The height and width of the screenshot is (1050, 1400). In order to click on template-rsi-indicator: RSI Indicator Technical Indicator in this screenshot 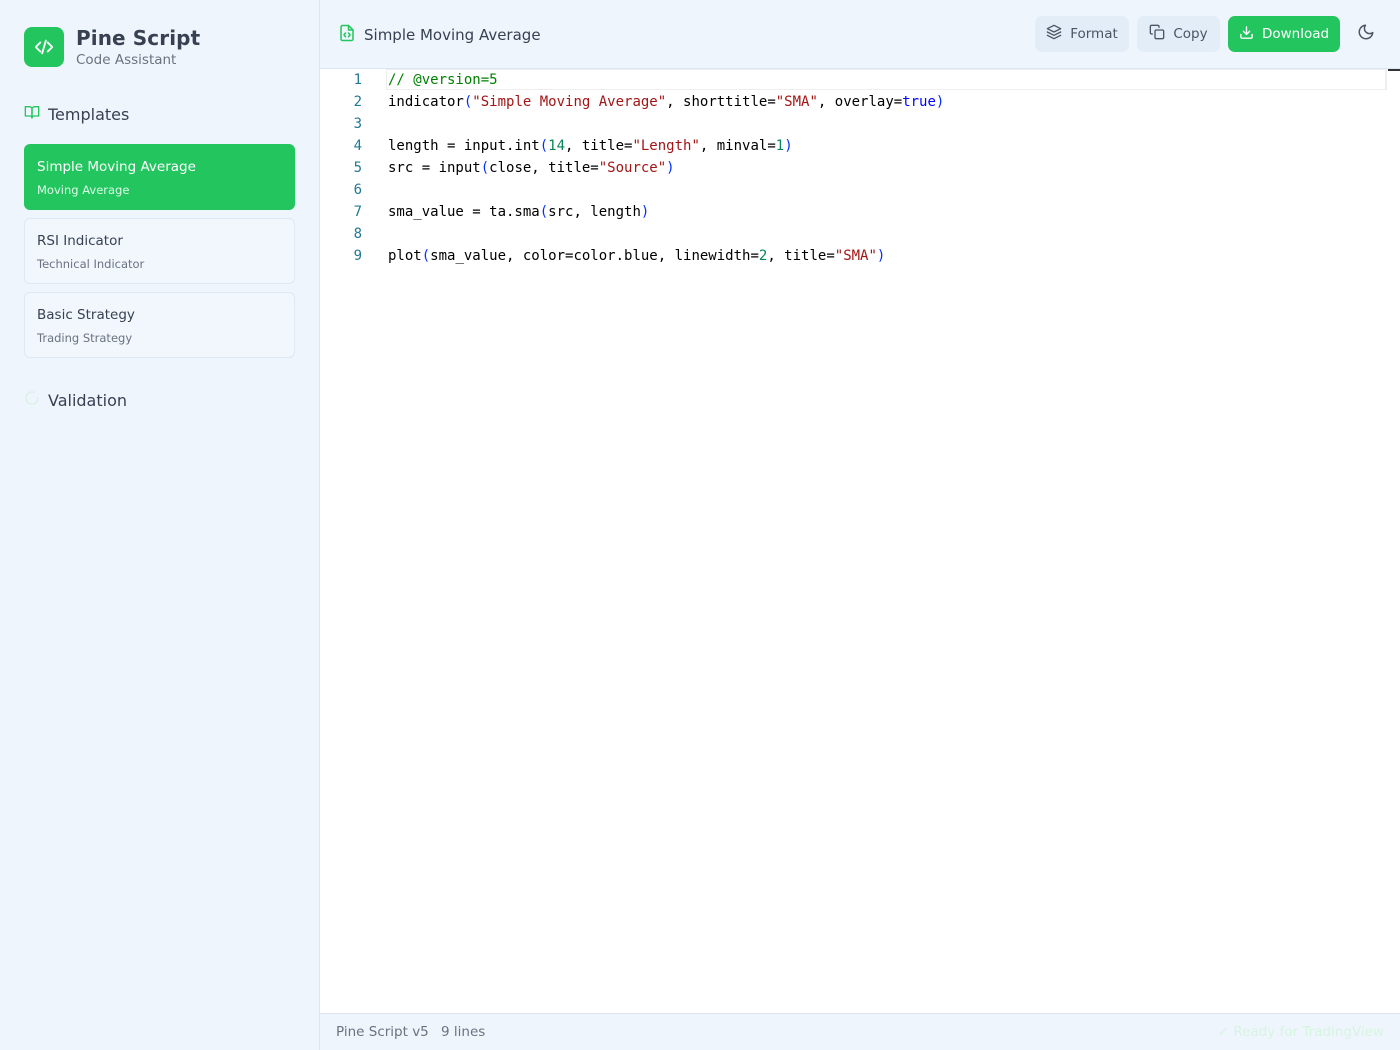, I will do `click(159, 251)`.